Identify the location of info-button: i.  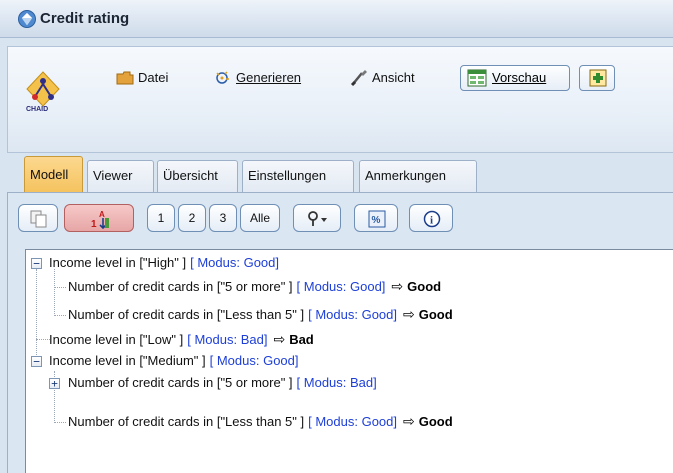
(431, 218).